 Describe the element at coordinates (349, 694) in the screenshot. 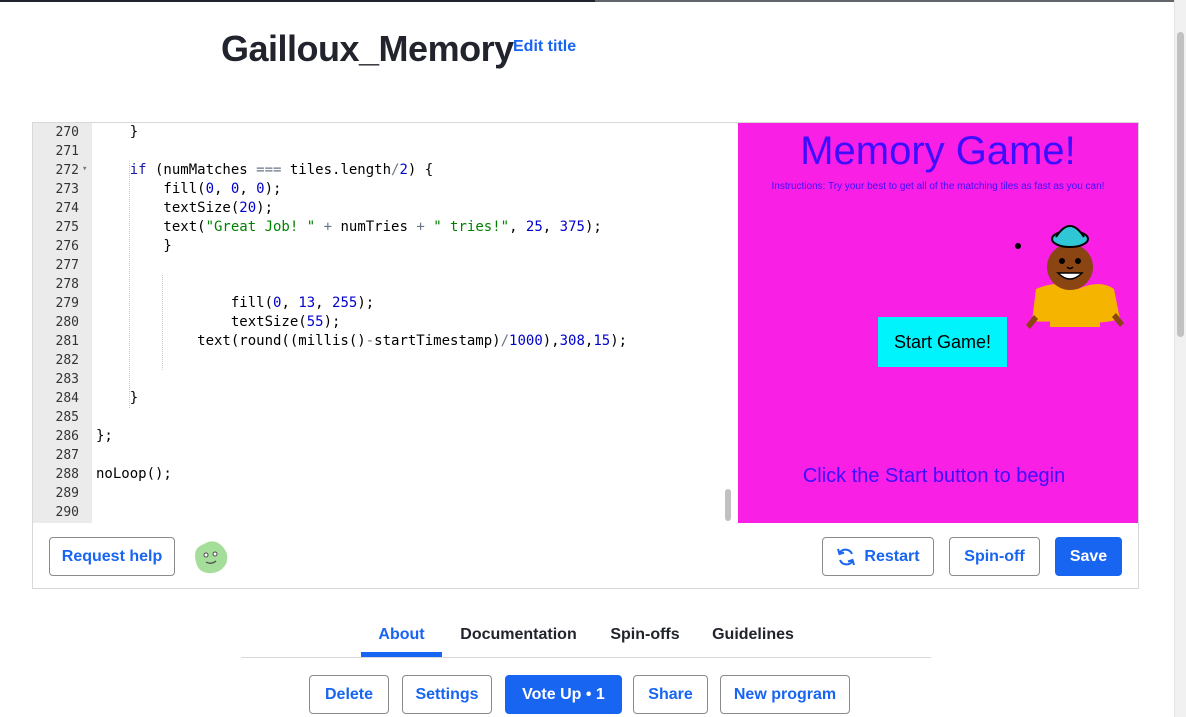

I see `delete-button: Delete` at that location.